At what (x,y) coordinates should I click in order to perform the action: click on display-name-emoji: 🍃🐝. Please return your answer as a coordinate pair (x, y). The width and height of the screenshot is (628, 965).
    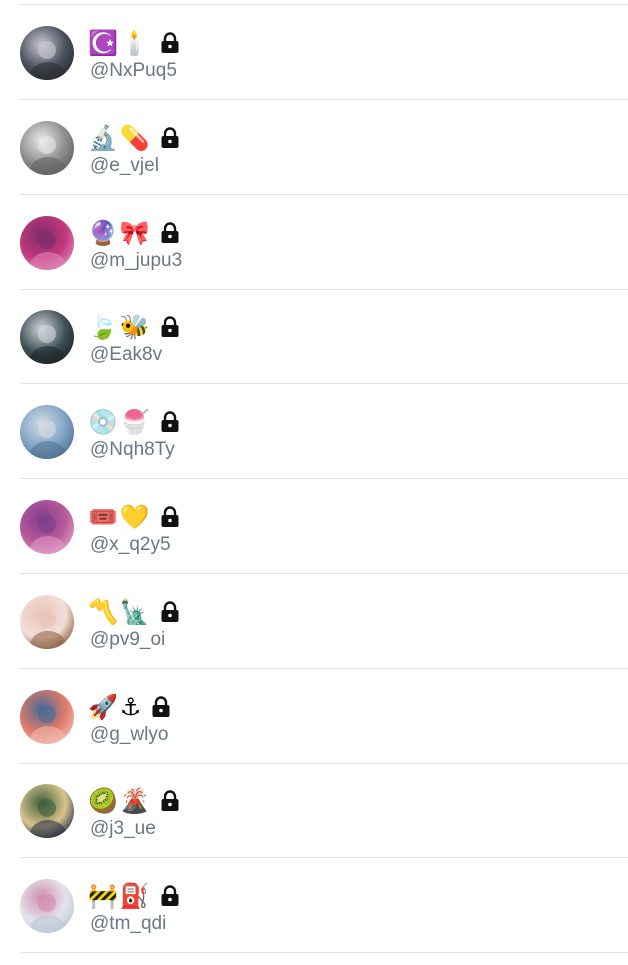
    Looking at the image, I should click on (120, 327).